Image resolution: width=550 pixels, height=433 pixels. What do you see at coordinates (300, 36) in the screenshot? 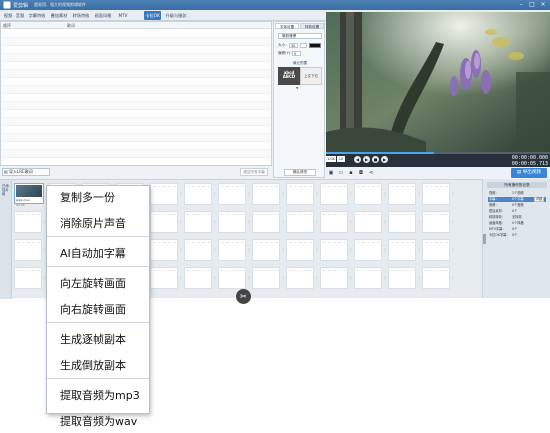
I see `font-select: 微软雅黑` at bounding box center [300, 36].